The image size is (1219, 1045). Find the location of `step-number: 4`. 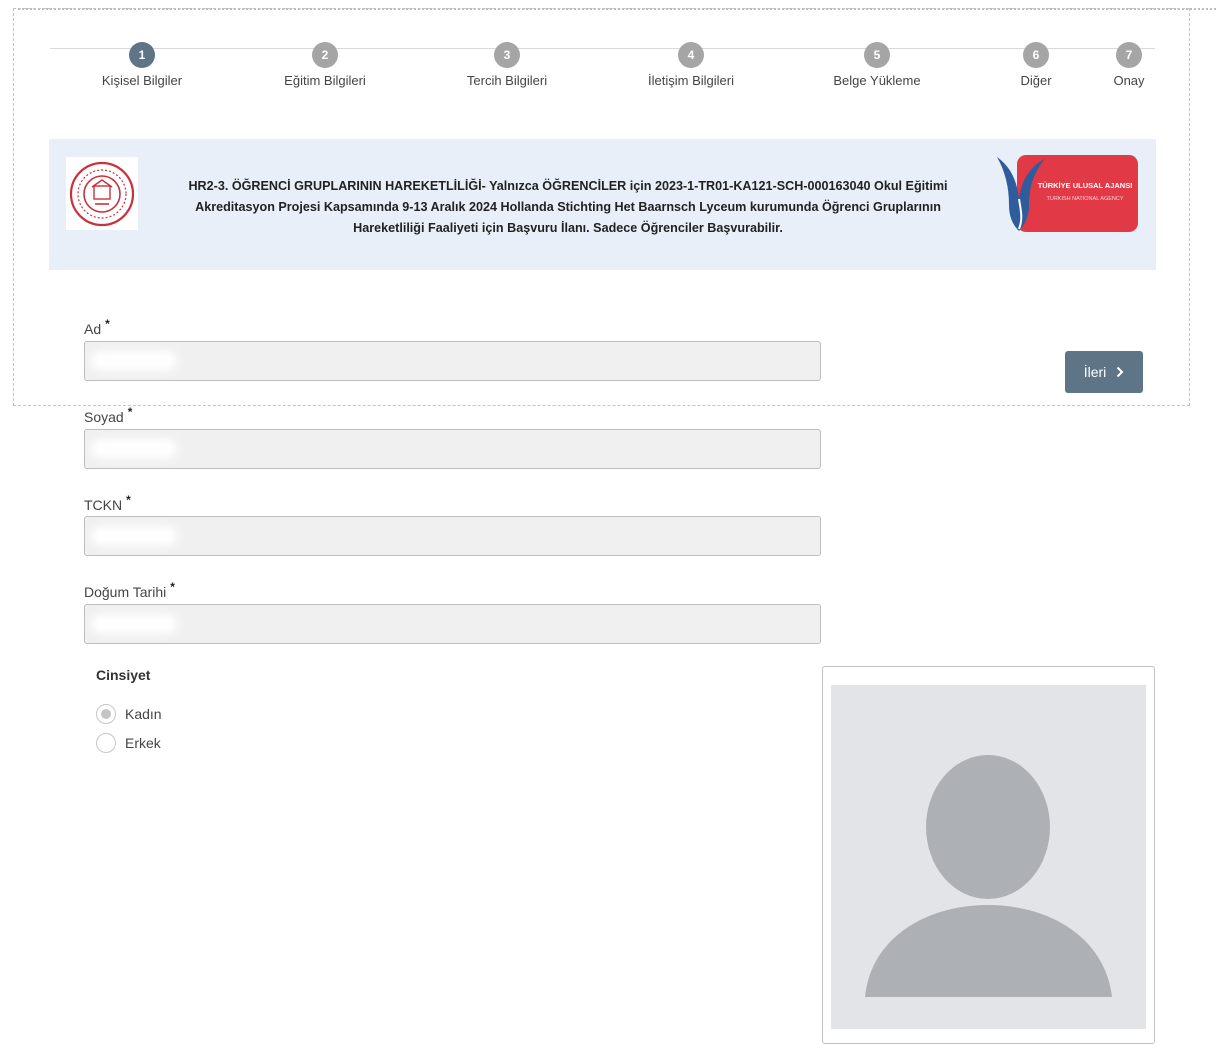

step-number: 4 is located at coordinates (691, 55).